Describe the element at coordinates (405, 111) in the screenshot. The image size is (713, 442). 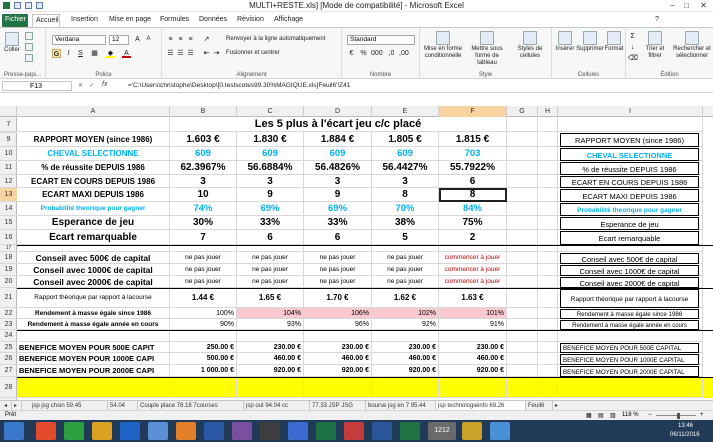
I see `col-header-e: E` at that location.